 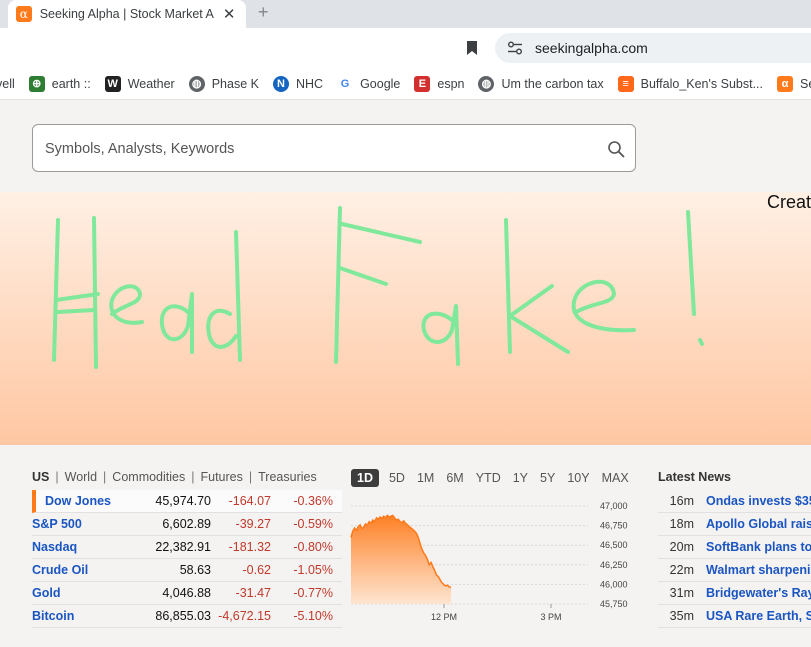 I want to click on bookmark-item: ◍ Phase K, so click(x=223, y=83).